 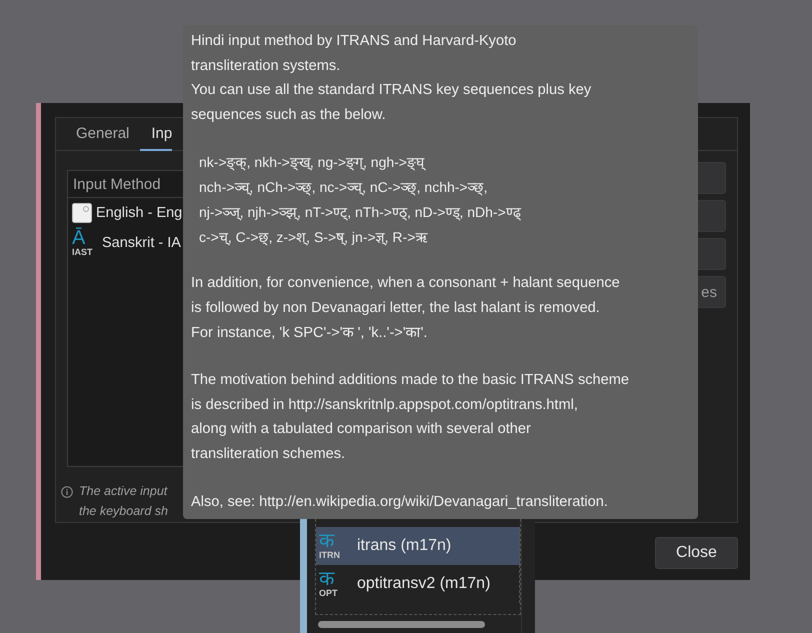 What do you see at coordinates (418, 584) in the screenshot?
I see `popup-item: क OPT optitransv2 (m17n)` at bounding box center [418, 584].